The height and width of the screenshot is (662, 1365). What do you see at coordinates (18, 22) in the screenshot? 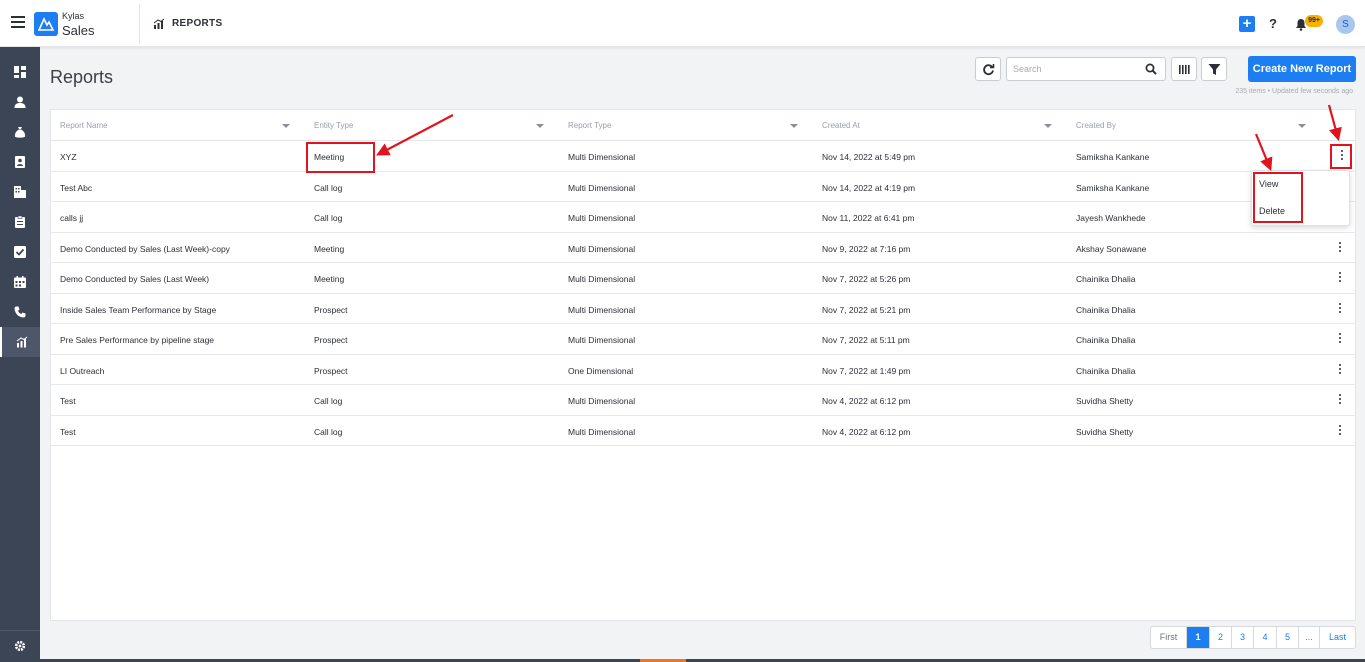
I see `hamburger-menu-icon` at bounding box center [18, 22].